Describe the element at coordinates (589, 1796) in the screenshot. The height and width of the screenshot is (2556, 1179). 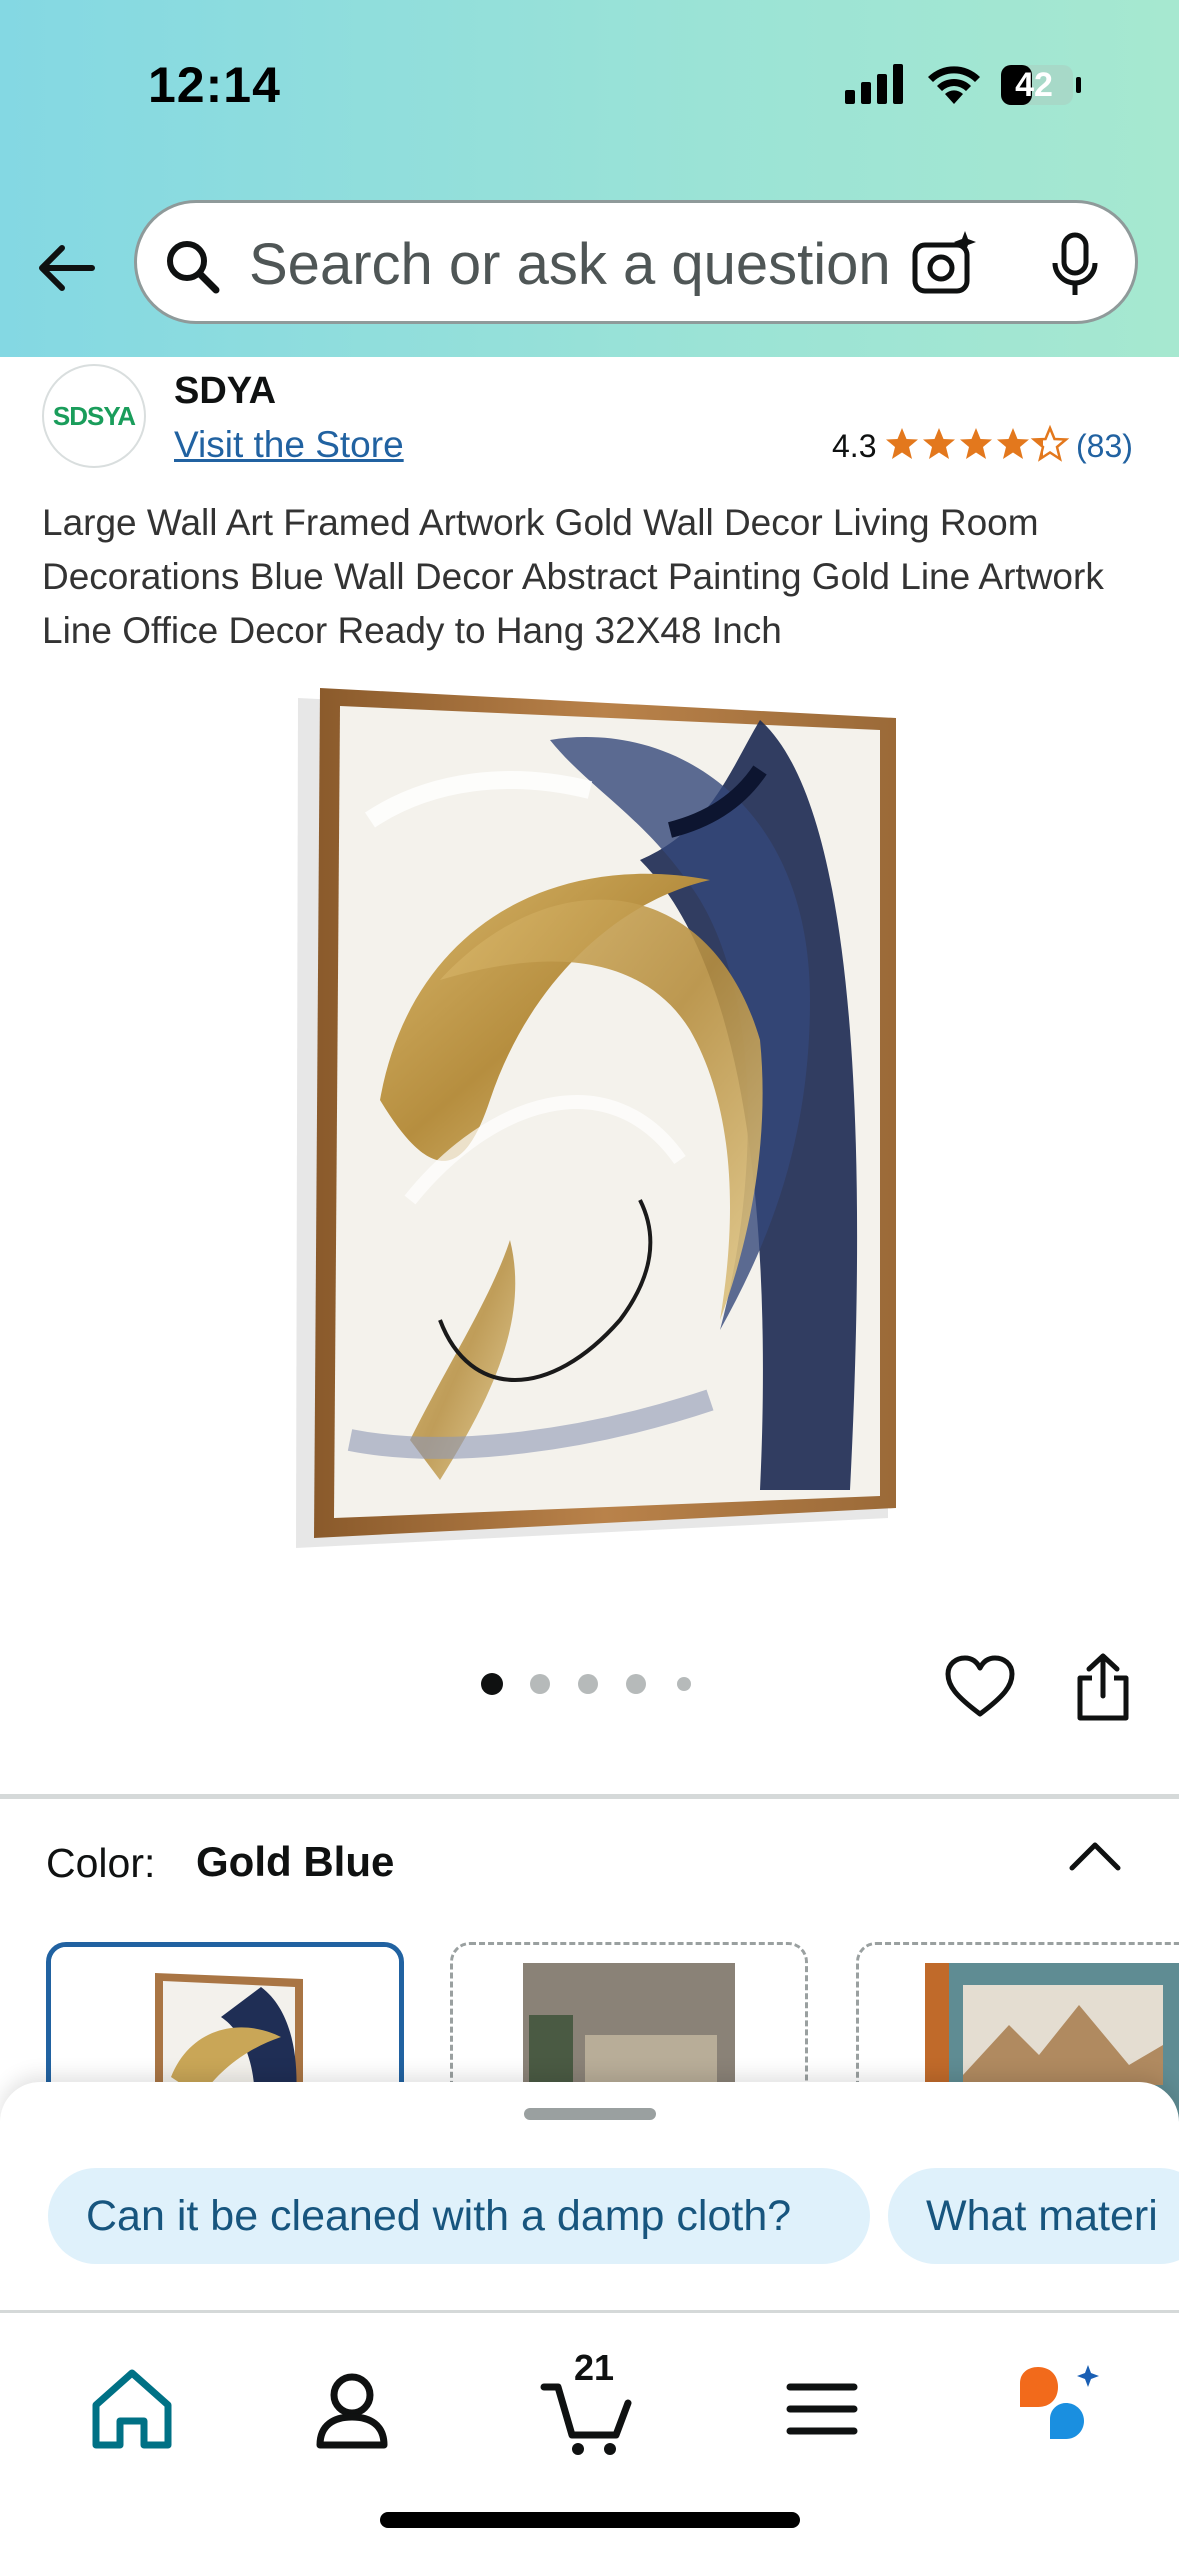
I see `section-divider` at that location.